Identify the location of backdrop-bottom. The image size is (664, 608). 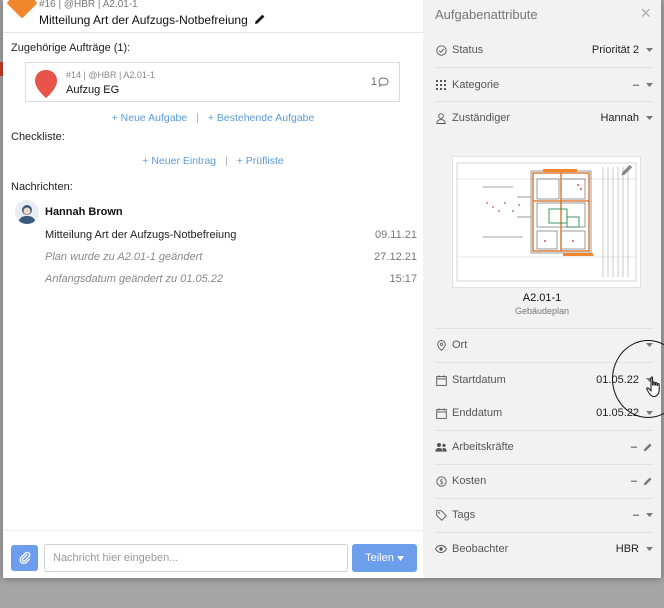
(332, 593).